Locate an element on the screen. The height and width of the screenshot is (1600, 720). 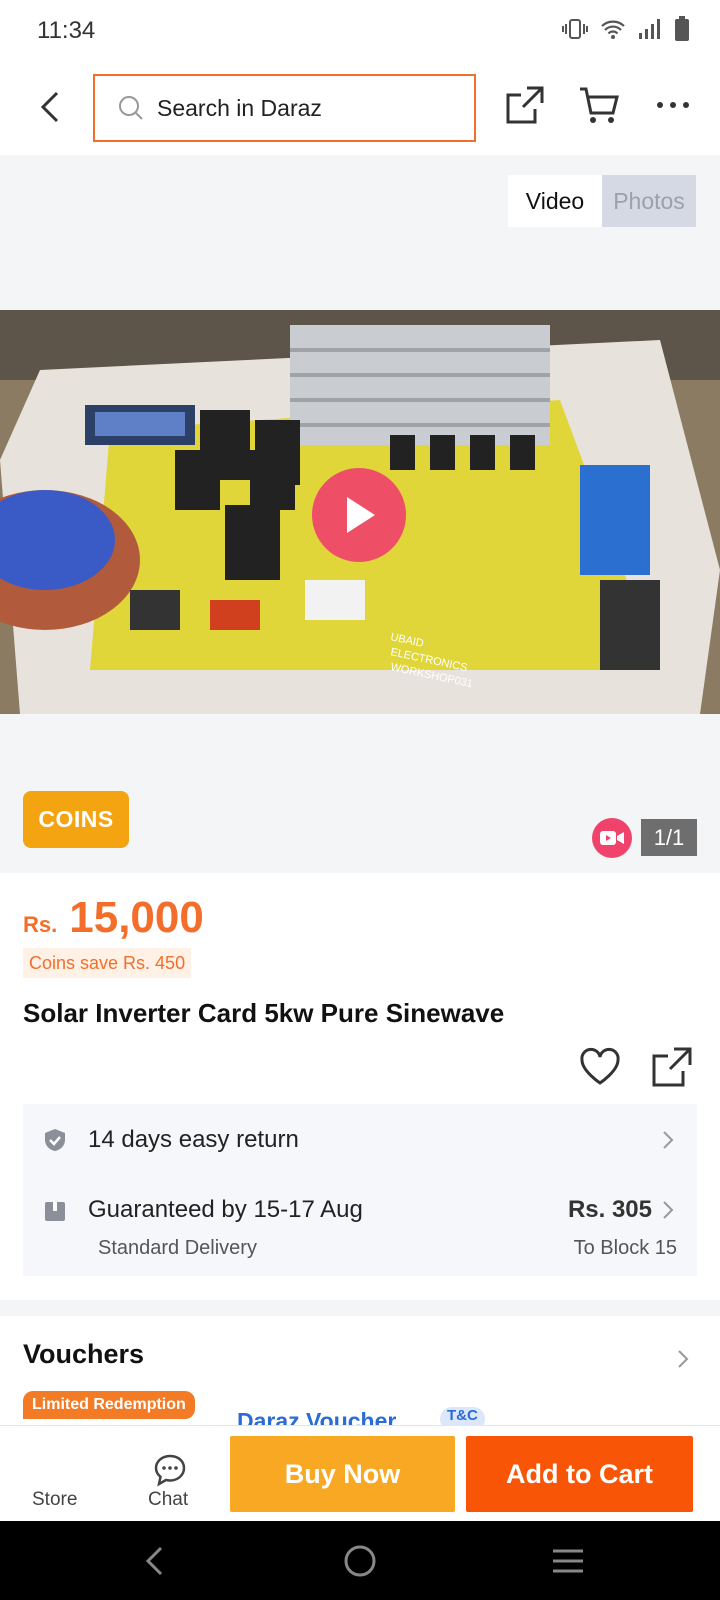
back-arrow-icon is located at coordinates (49, 107).